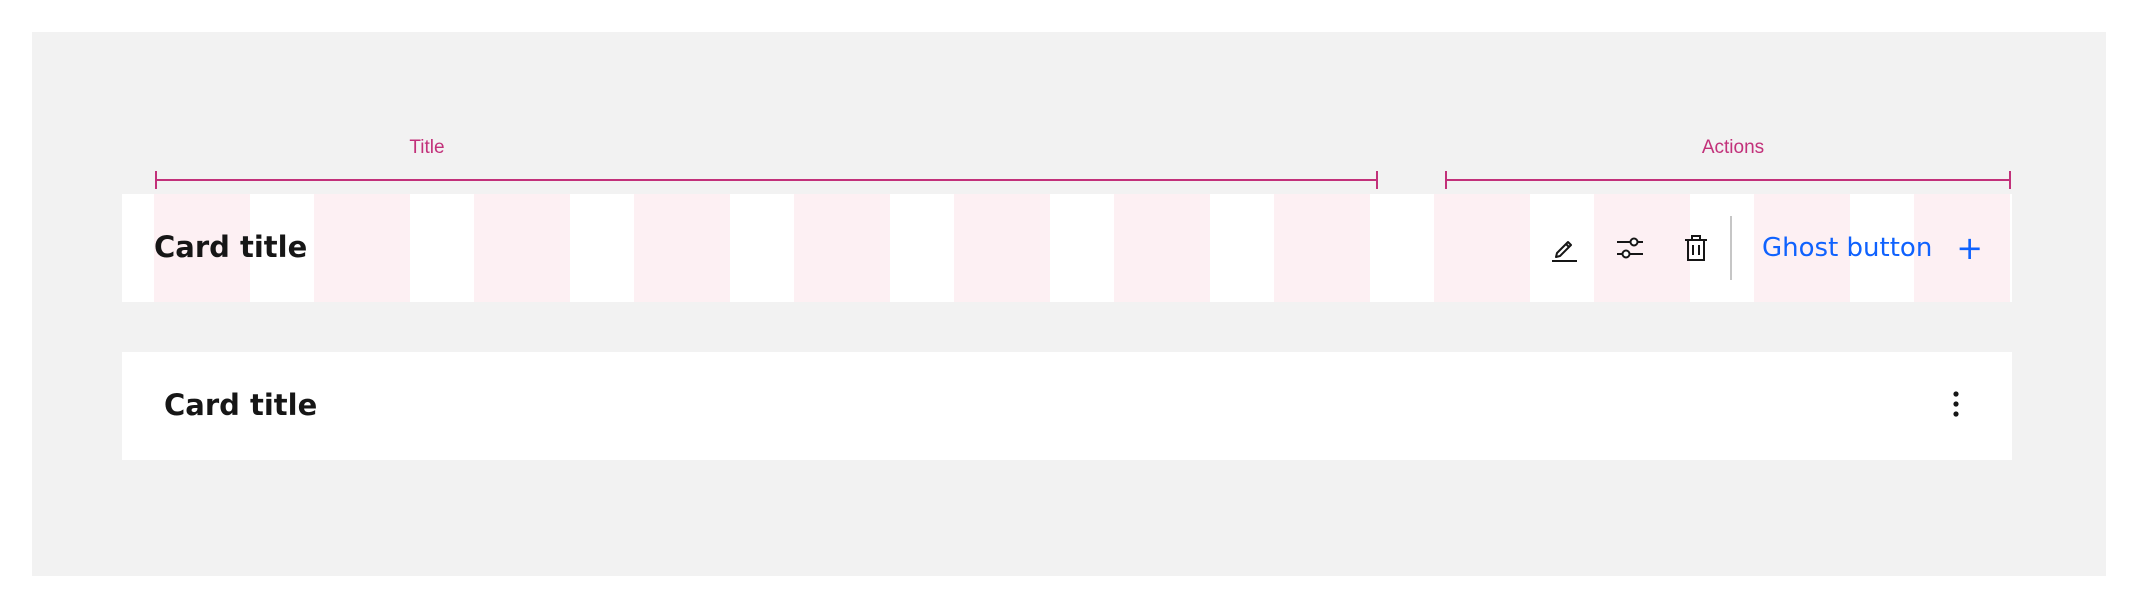 The height and width of the screenshot is (608, 2130). Describe the element at coordinates (1728, 180) in the screenshot. I see `actions-annotation-line` at that location.